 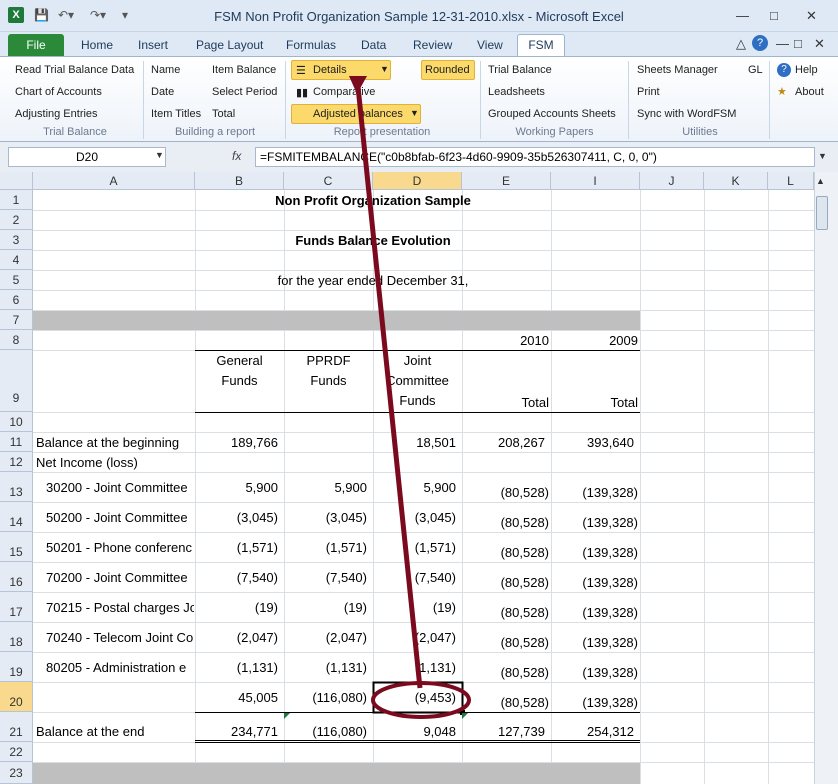 What do you see at coordinates (414, 697) in the screenshot?
I see `cell-d20-selected: (9,453)` at bounding box center [414, 697].